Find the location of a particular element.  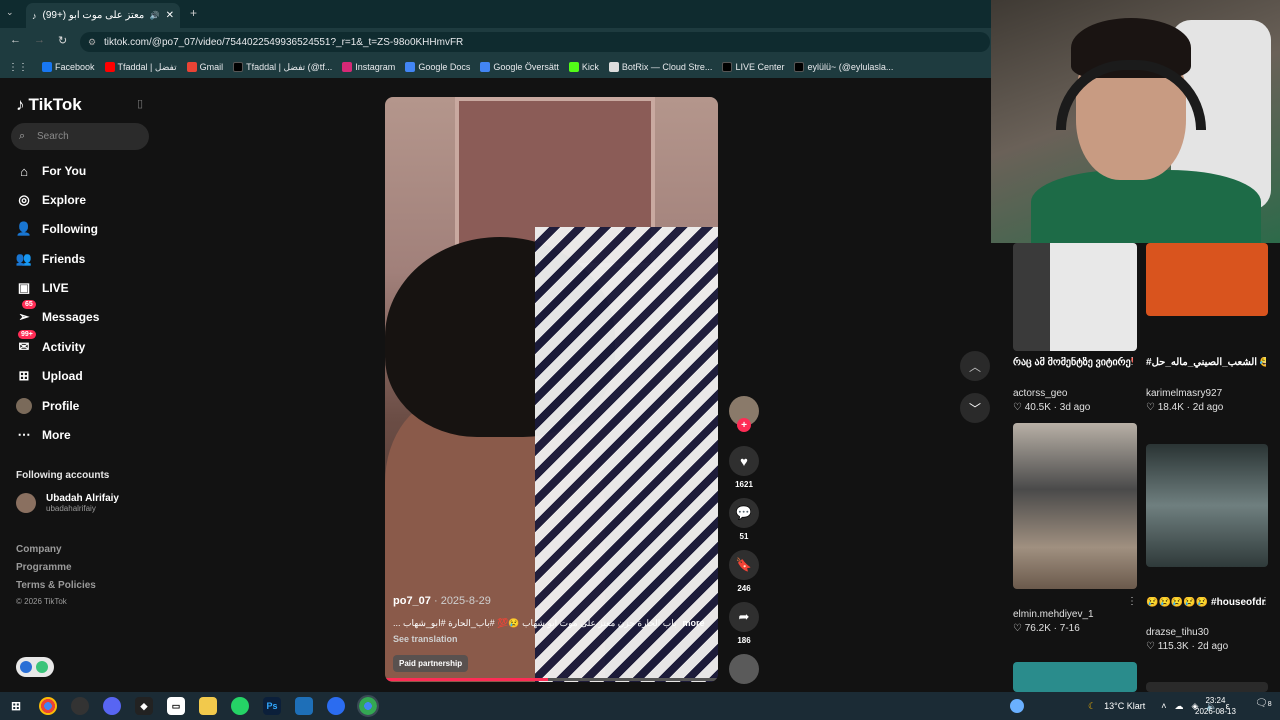

footer-terms: Terms & Policies is located at coordinates (56, 585).